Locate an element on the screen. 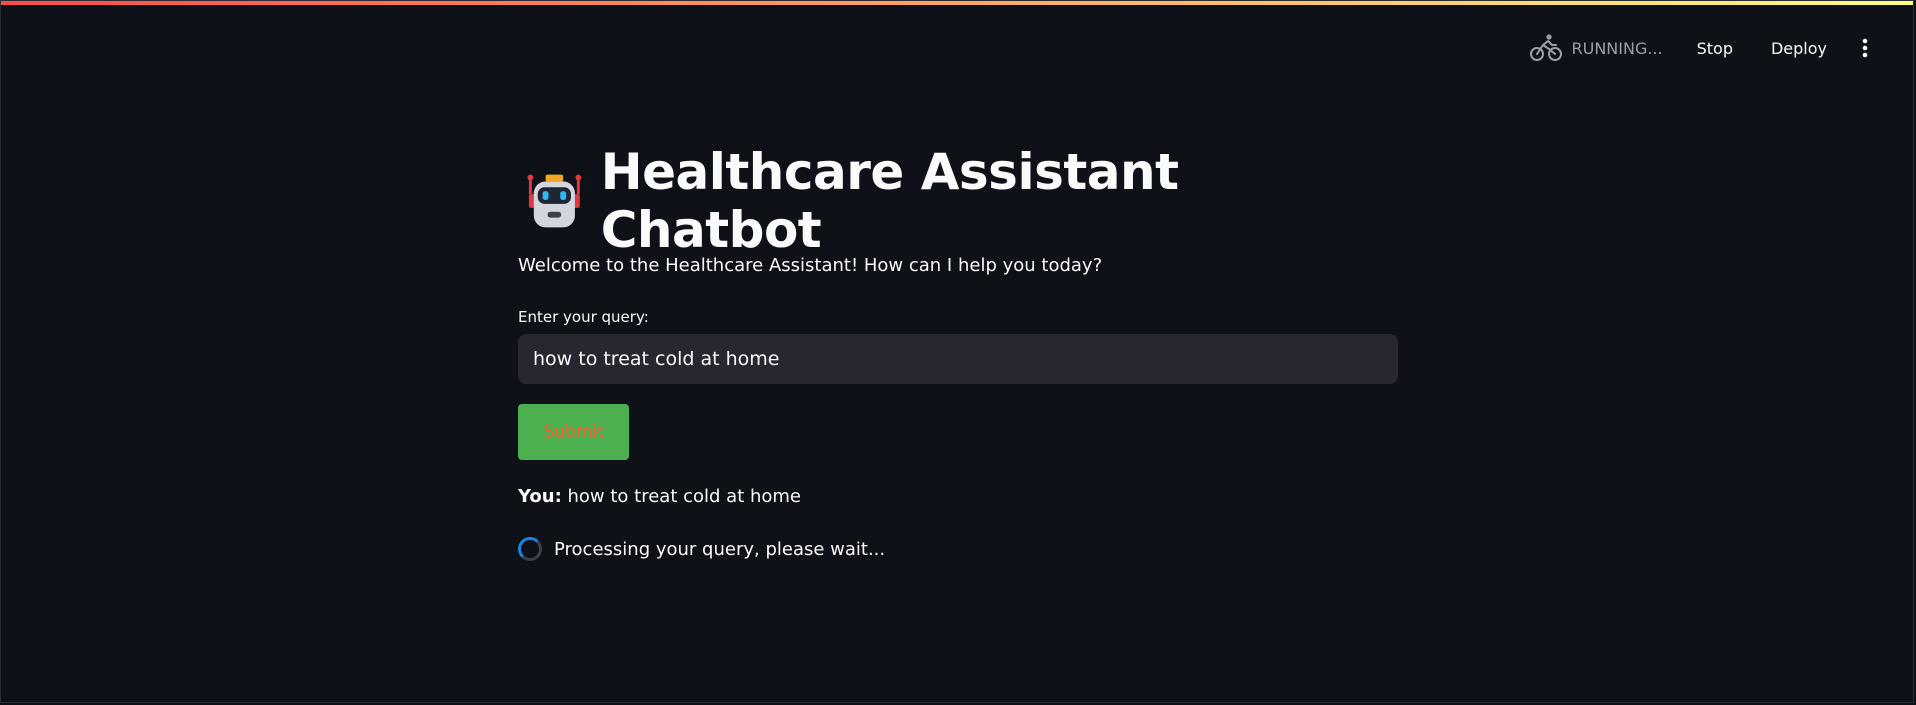 The width and height of the screenshot is (1916, 705). user-message-text: how to treat cold at home is located at coordinates (684, 496).